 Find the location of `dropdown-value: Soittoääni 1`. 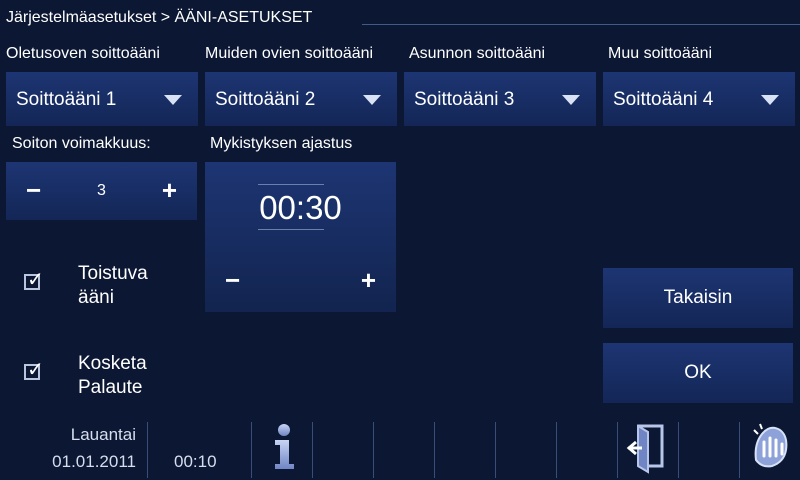

dropdown-value: Soittoääni 1 is located at coordinates (66, 99).